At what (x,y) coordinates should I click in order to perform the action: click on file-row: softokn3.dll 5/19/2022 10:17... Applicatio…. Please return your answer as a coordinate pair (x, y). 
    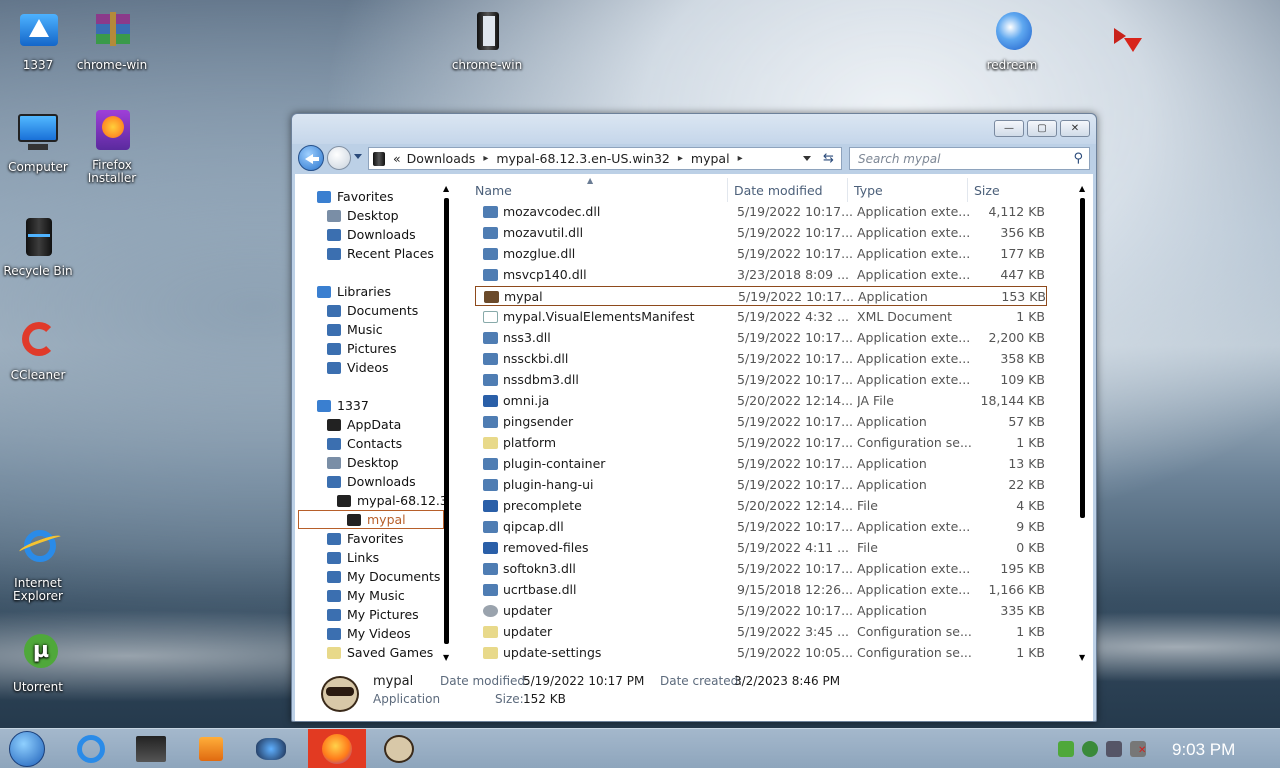
    Looking at the image, I should click on (761, 569).